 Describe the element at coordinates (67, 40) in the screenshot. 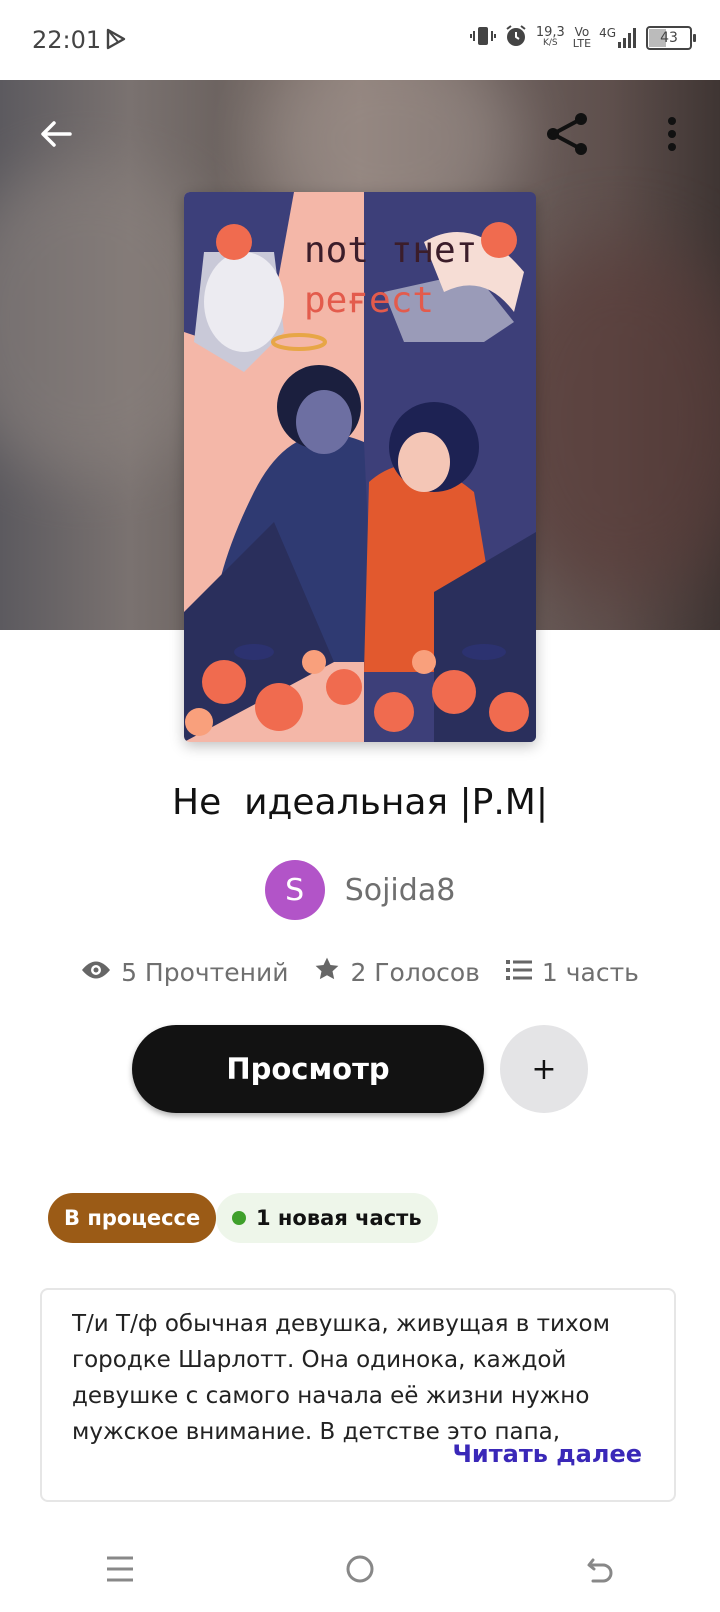

I see `status-time: 22:01` at that location.